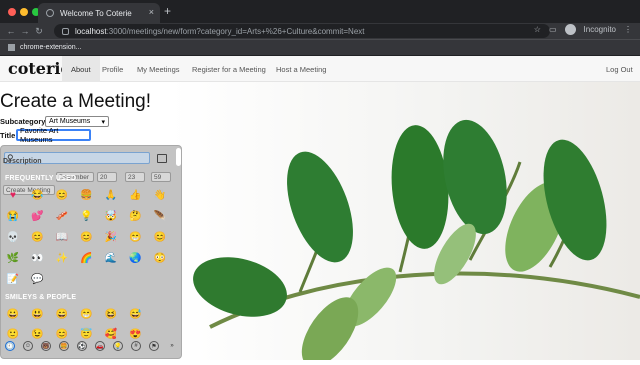 The height and width of the screenshot is (365, 640). I want to click on subcategory-label: Subcategory, so click(23, 121).